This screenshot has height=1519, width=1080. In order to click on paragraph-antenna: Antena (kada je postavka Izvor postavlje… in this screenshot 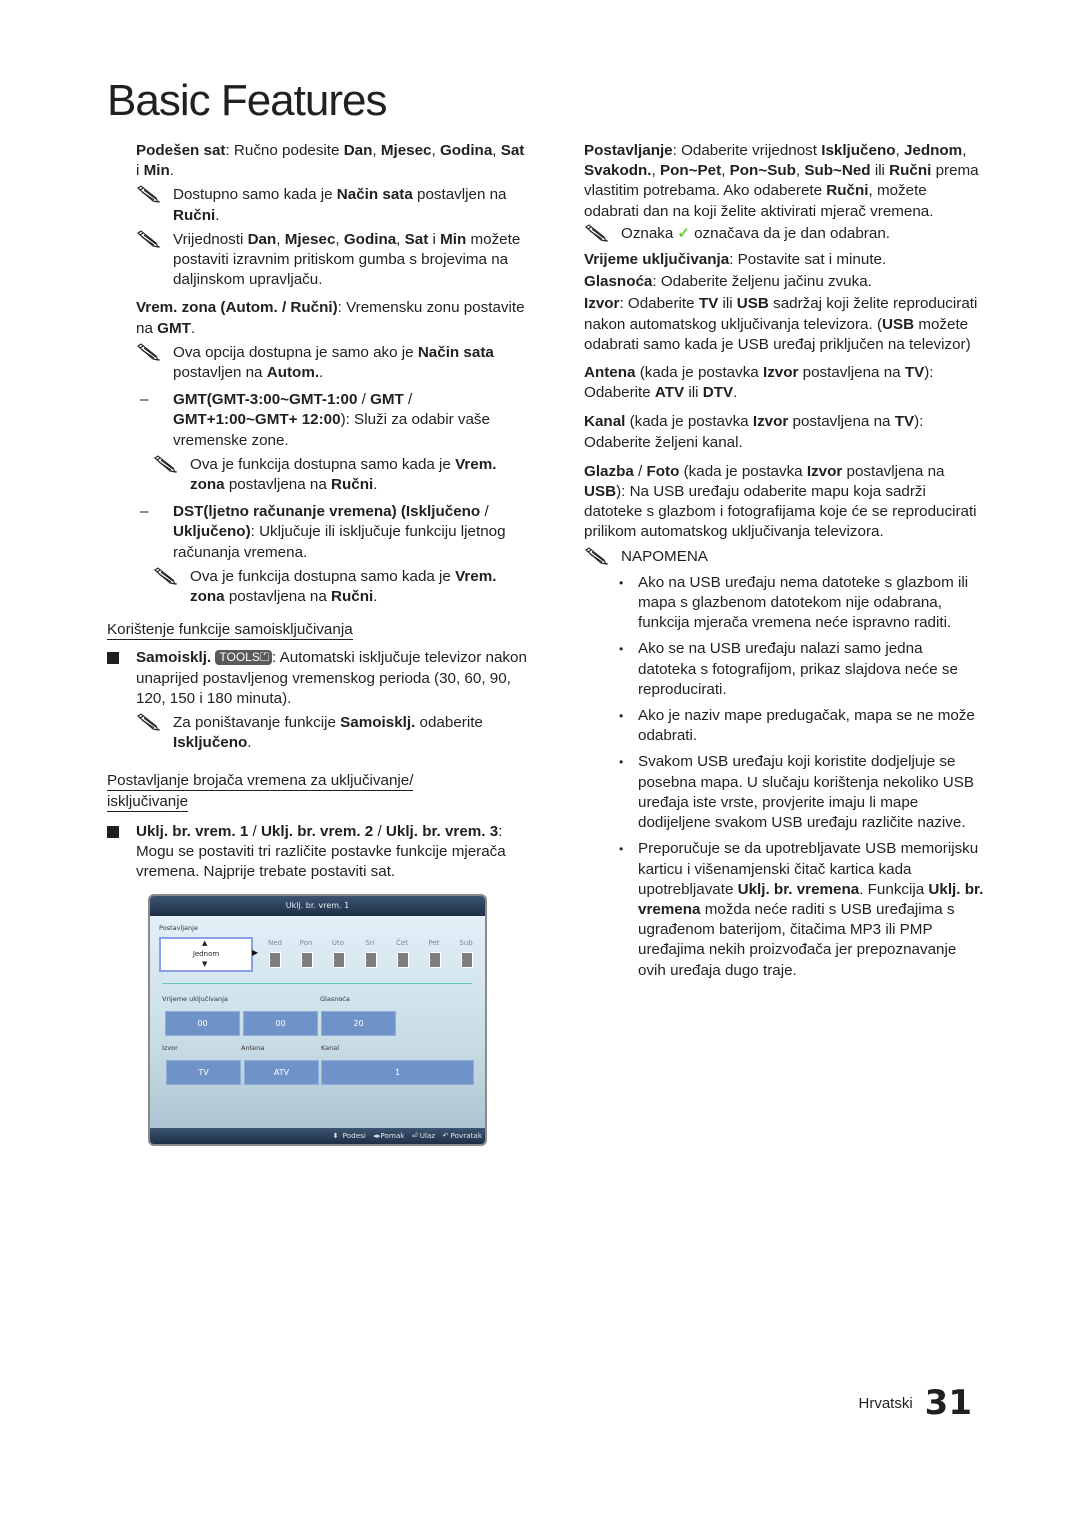, I will do `click(759, 383)`.